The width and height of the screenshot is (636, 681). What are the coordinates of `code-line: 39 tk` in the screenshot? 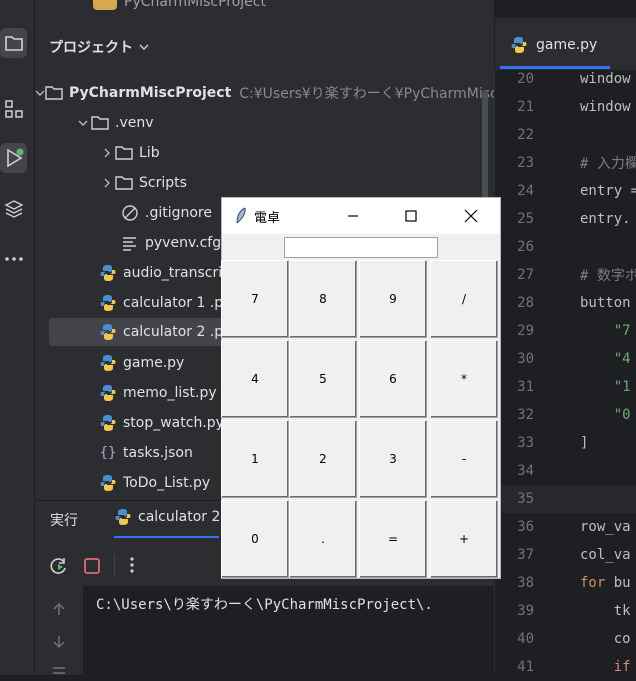 It's located at (565, 611).